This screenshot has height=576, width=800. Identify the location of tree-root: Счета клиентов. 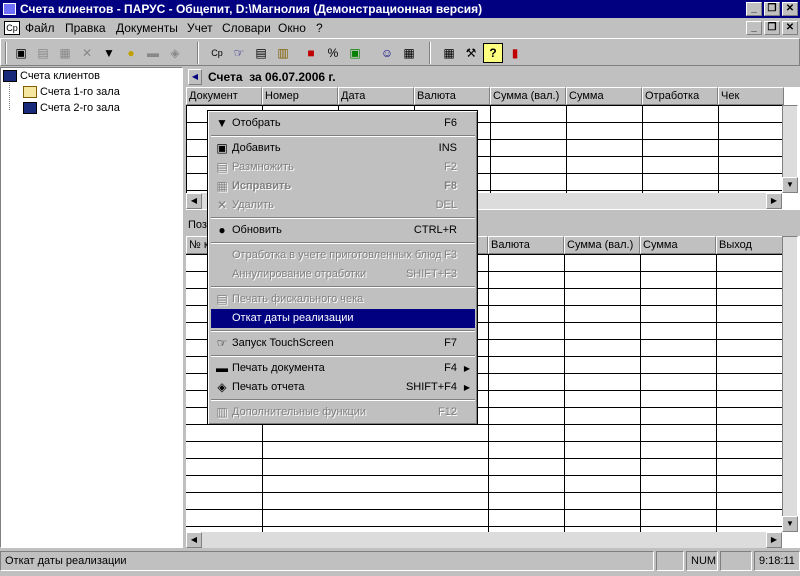
(51, 76).